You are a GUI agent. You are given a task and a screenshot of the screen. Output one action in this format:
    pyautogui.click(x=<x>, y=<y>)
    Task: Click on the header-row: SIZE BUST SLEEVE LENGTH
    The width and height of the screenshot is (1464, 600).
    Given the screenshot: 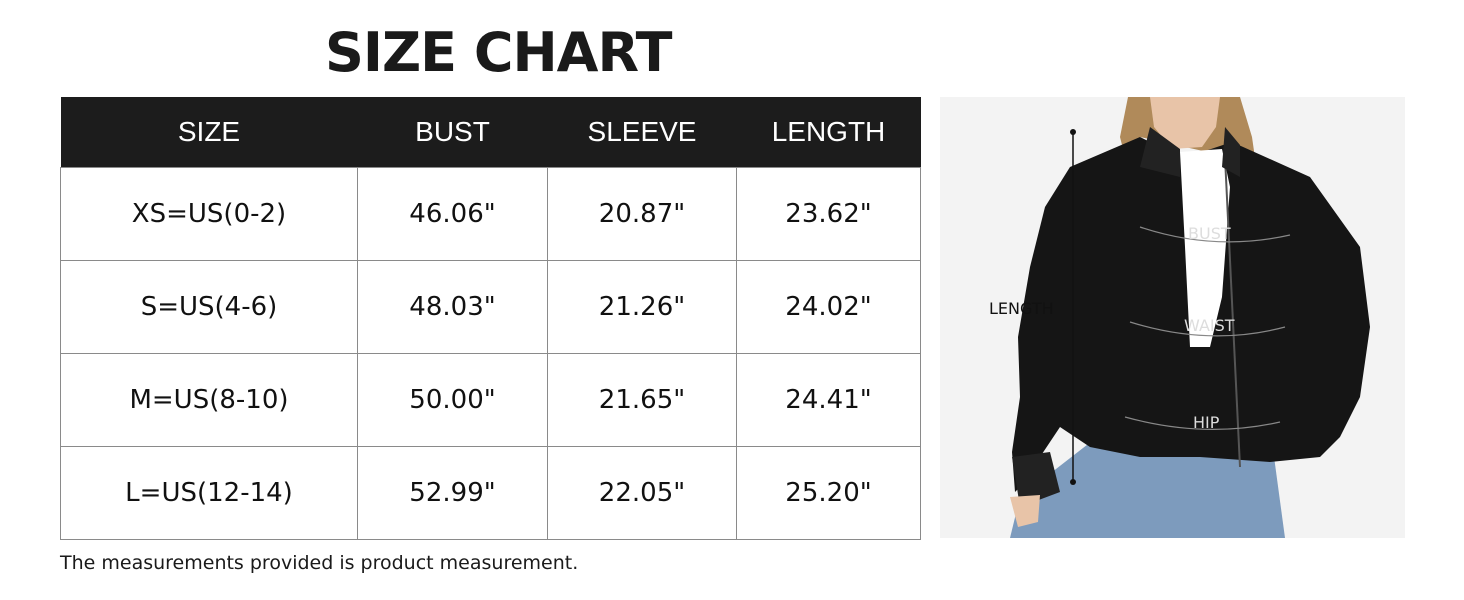 What is the action you would take?
    pyautogui.click(x=490, y=132)
    